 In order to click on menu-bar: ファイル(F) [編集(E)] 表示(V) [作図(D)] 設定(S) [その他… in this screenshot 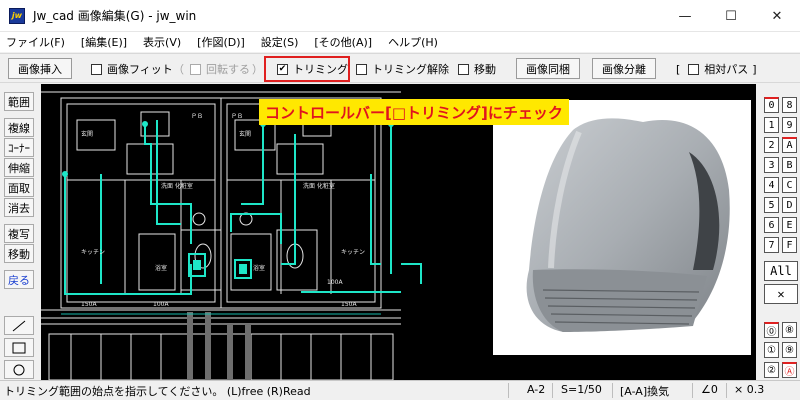, I will do `click(400, 42)`.